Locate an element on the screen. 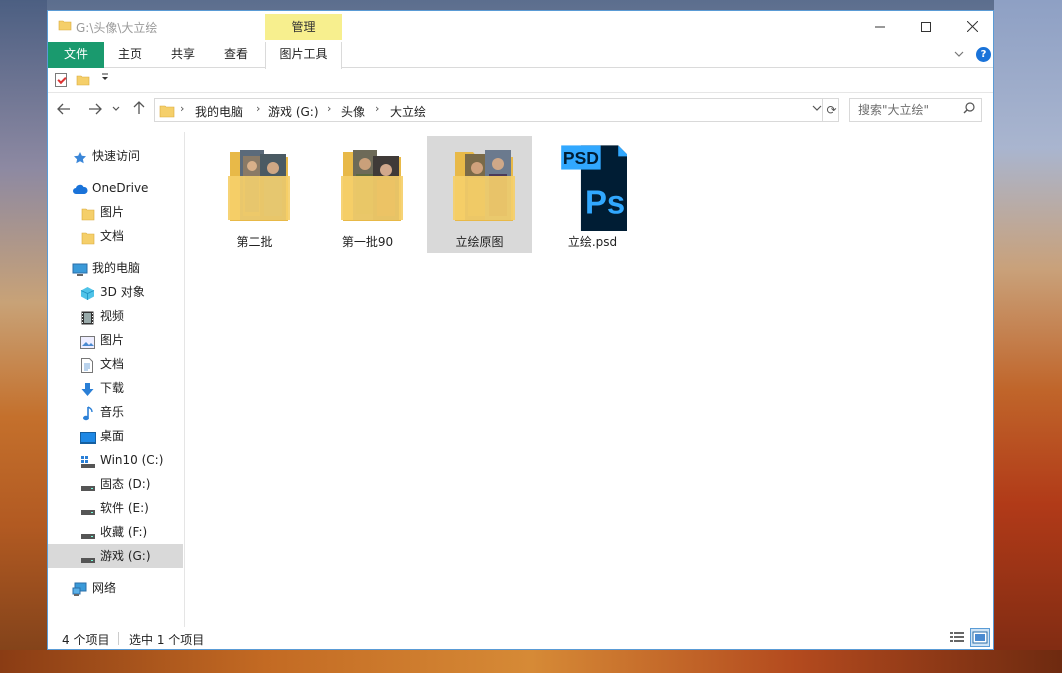 The height and width of the screenshot is (673, 1062). search-icon is located at coordinates (969, 110).